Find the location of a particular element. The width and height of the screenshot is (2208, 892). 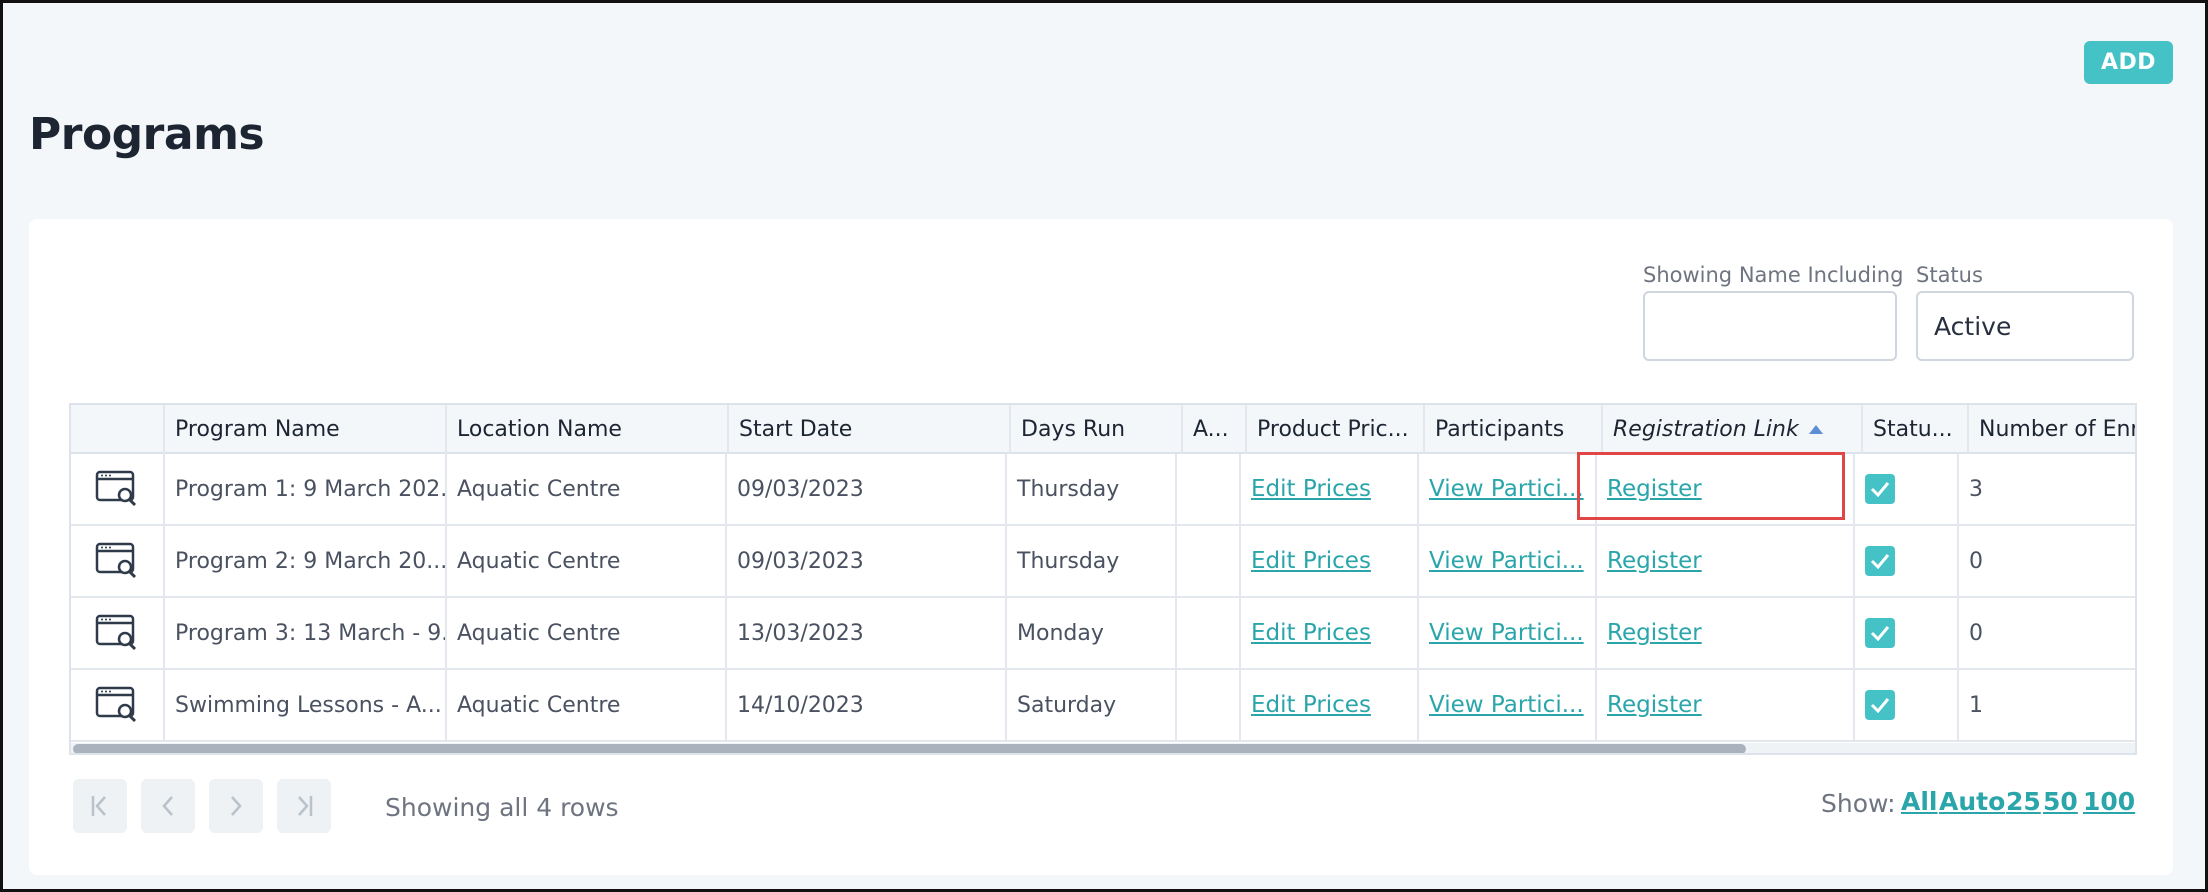

header-start-date: Start Date is located at coordinates (868, 429).